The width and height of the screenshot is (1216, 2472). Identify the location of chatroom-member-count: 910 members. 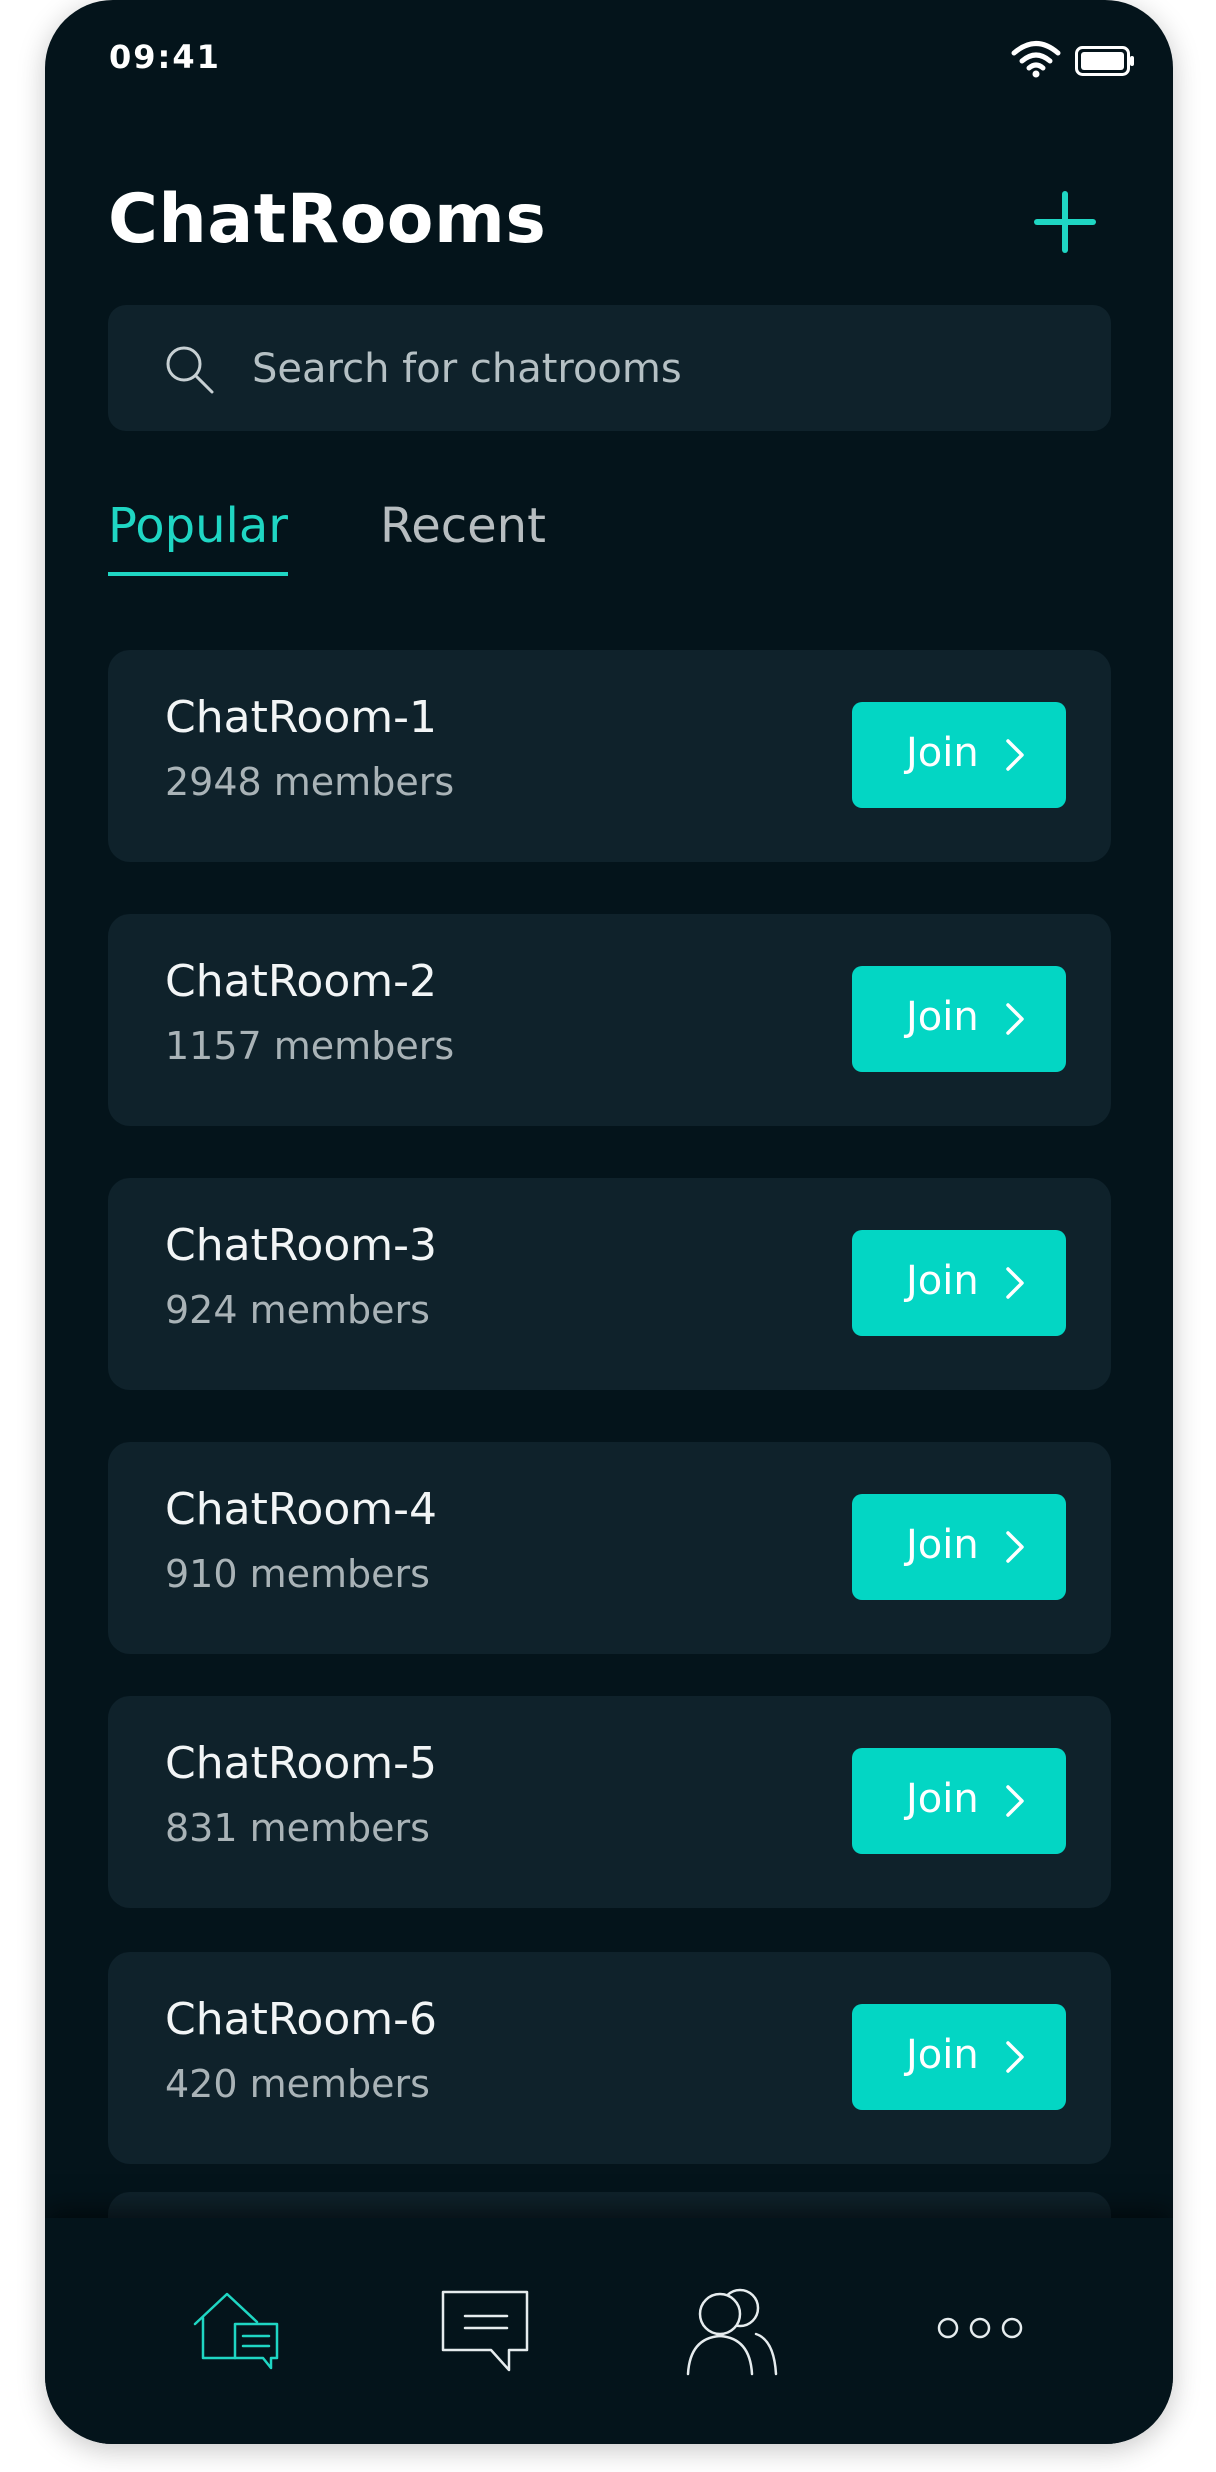
(297, 1574).